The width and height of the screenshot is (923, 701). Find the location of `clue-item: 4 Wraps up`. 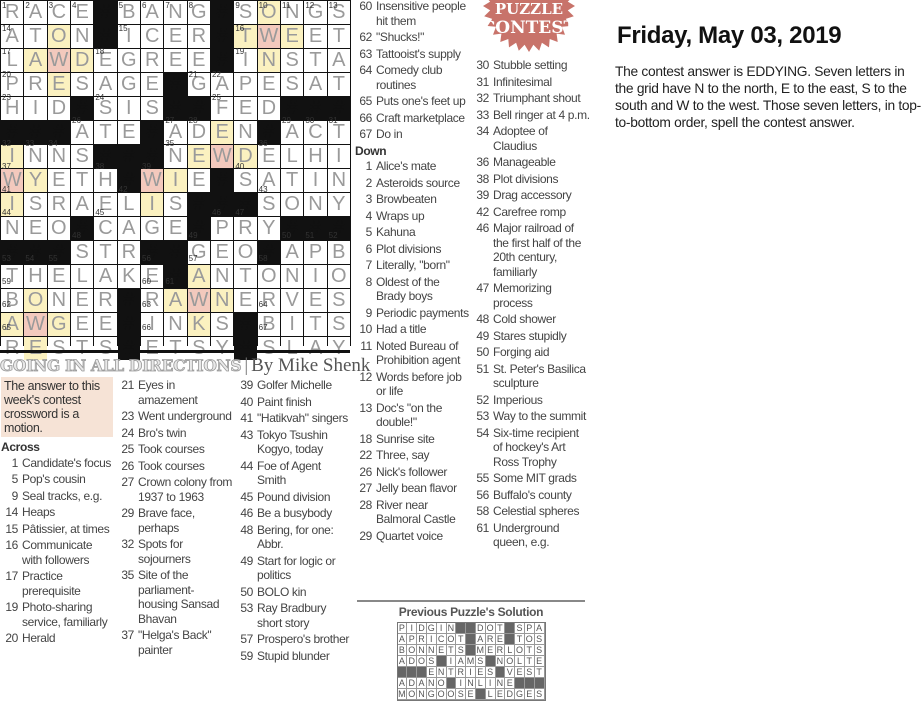

clue-item: 4 Wraps up is located at coordinates (412, 216).